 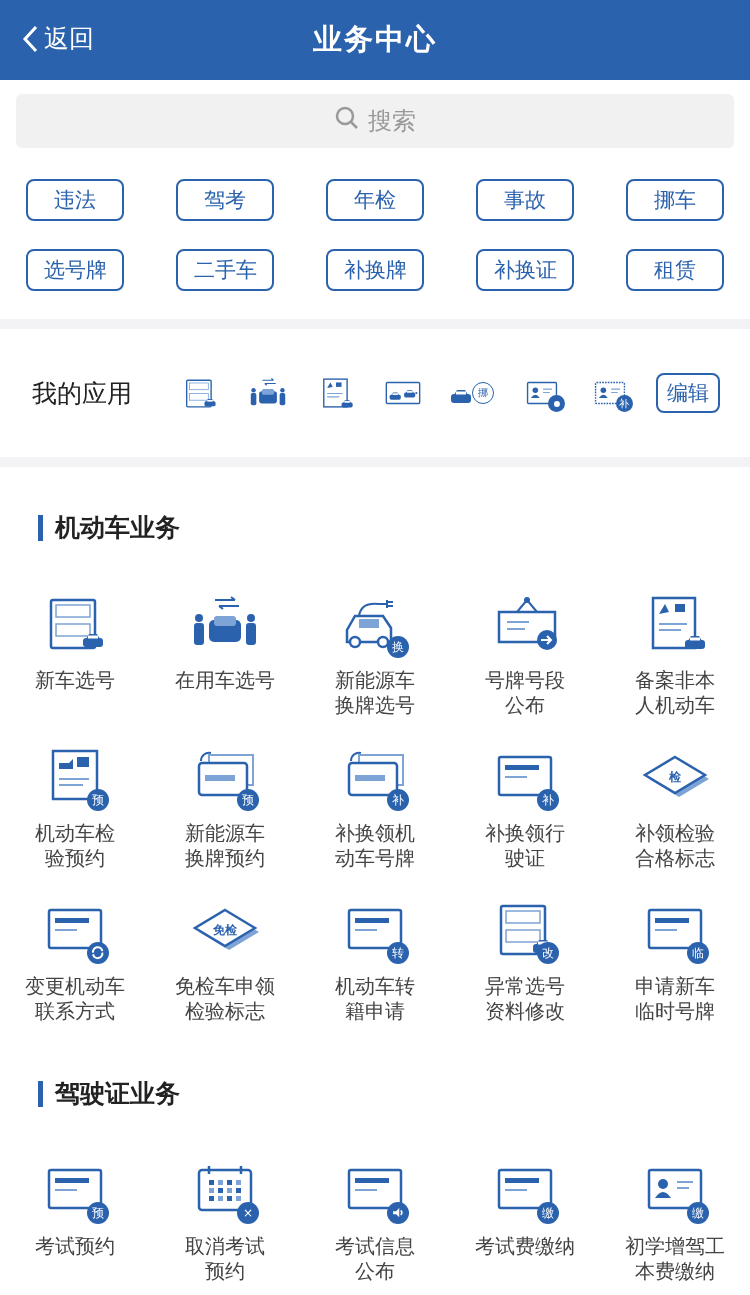 I want to click on tag-button: 挪车, so click(x=675, y=200).